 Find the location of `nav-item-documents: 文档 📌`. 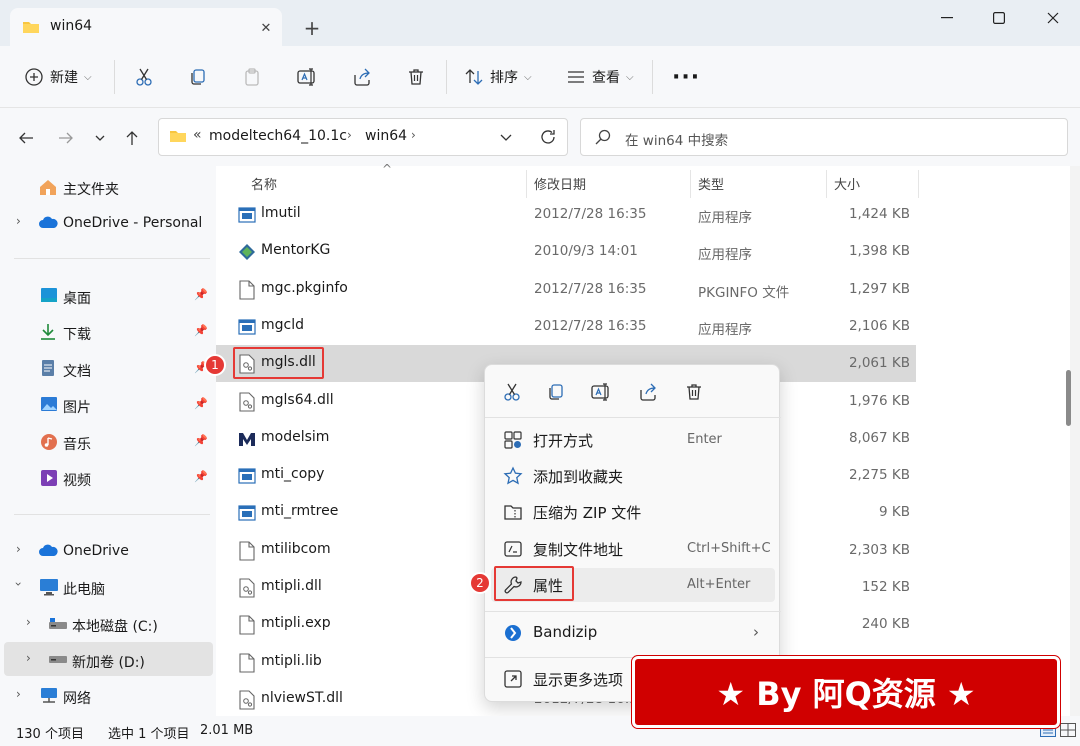

nav-item-documents: 文档 📌 is located at coordinates (108, 368).